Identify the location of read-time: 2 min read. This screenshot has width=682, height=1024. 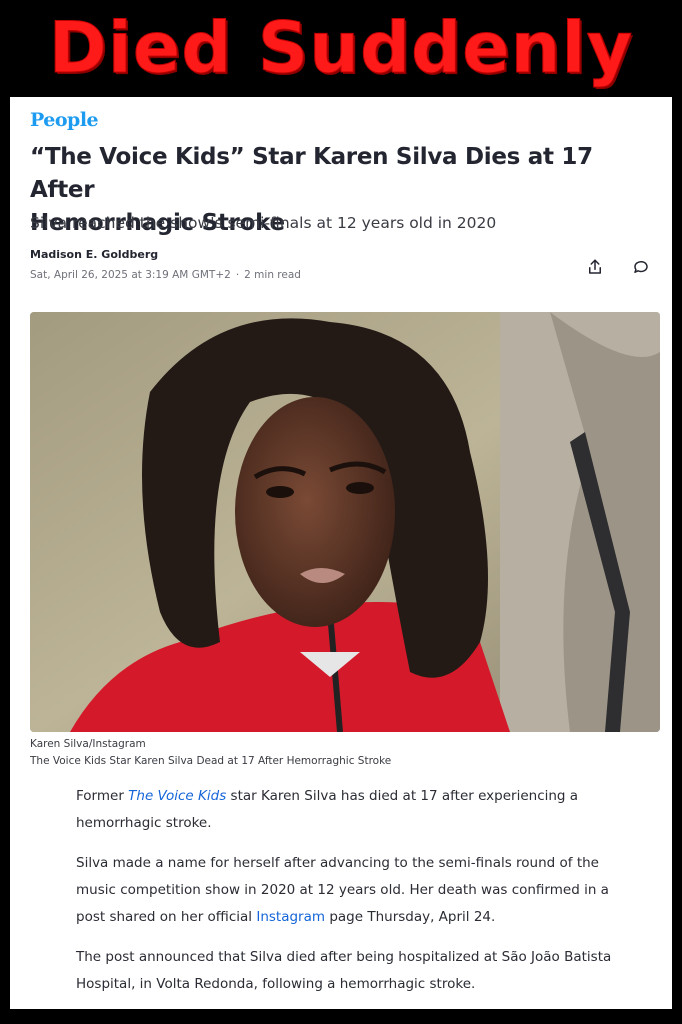
(272, 275).